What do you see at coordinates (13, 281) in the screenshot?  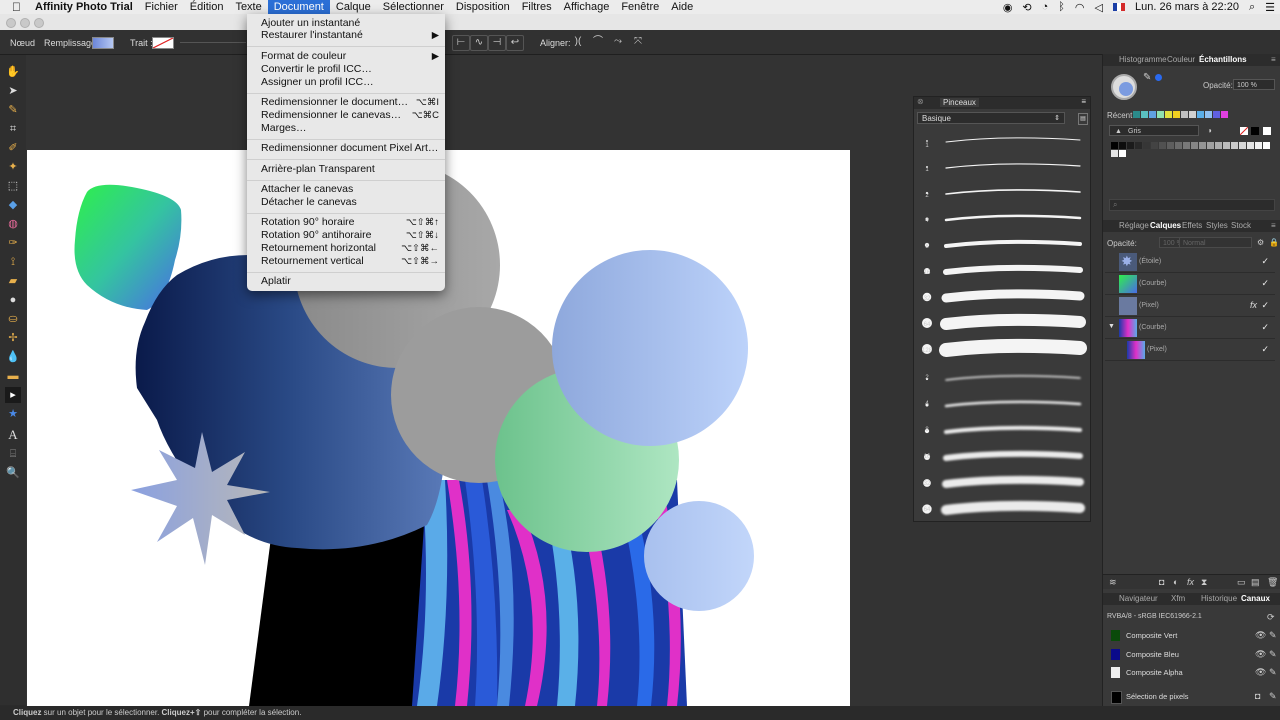 I see `erase-brush-icon: ▰` at bounding box center [13, 281].